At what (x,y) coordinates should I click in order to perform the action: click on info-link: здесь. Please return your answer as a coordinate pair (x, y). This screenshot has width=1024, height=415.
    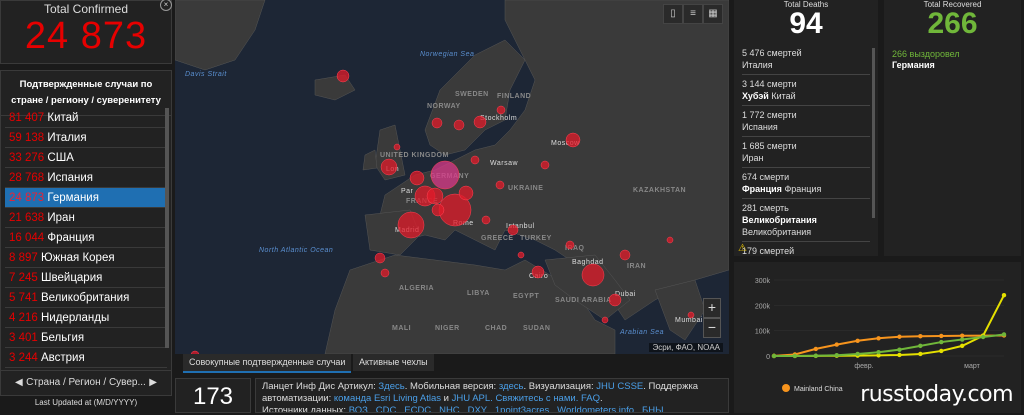
    Looking at the image, I should click on (511, 386).